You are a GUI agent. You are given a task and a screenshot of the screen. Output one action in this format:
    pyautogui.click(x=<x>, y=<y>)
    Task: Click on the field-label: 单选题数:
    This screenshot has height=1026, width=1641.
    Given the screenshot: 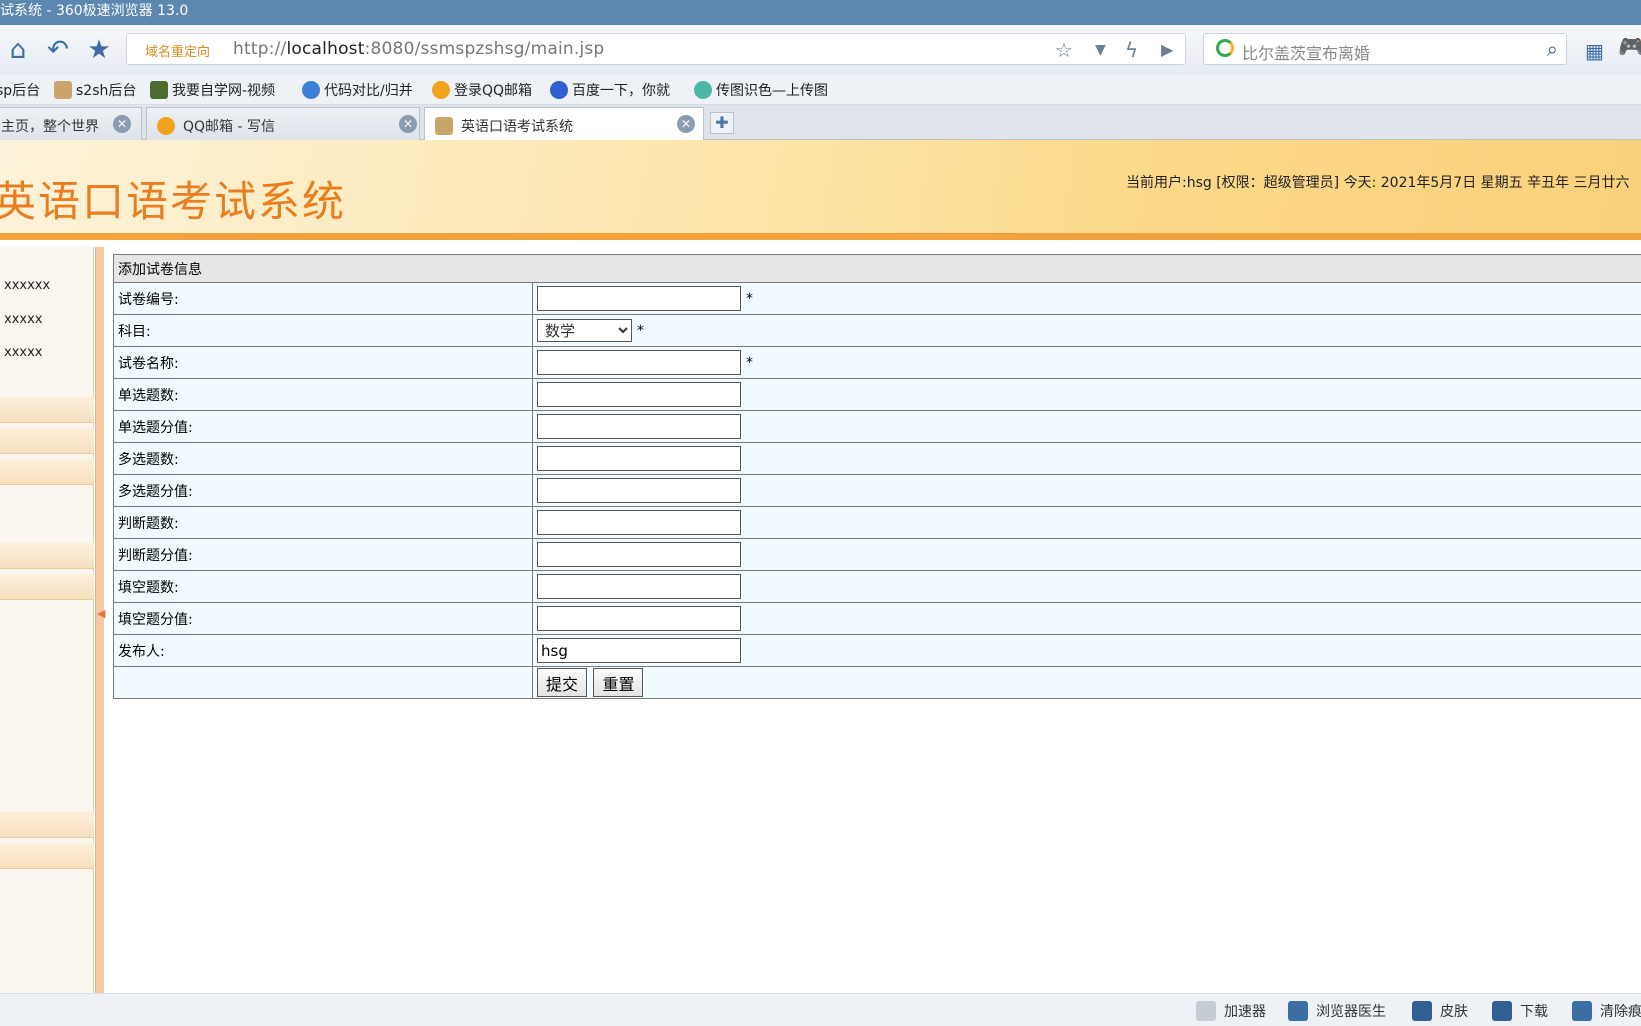 What is the action you would take?
    pyautogui.click(x=323, y=394)
    